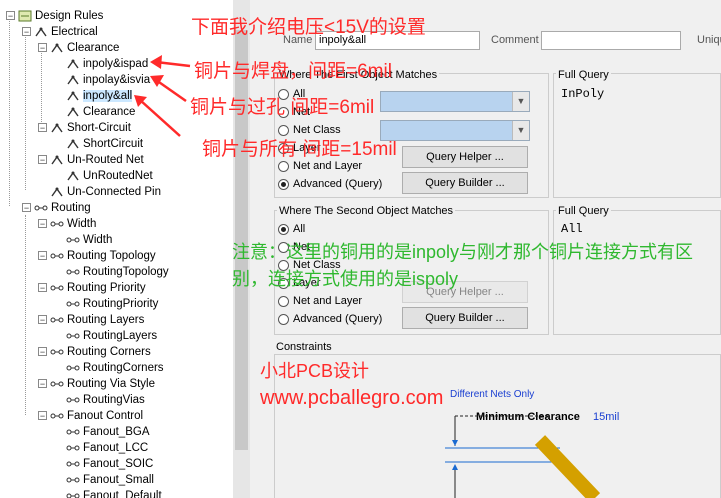 Image resolution: width=721 pixels, height=498 pixels. I want to click on arrow-head-icon, so click(156, 62).